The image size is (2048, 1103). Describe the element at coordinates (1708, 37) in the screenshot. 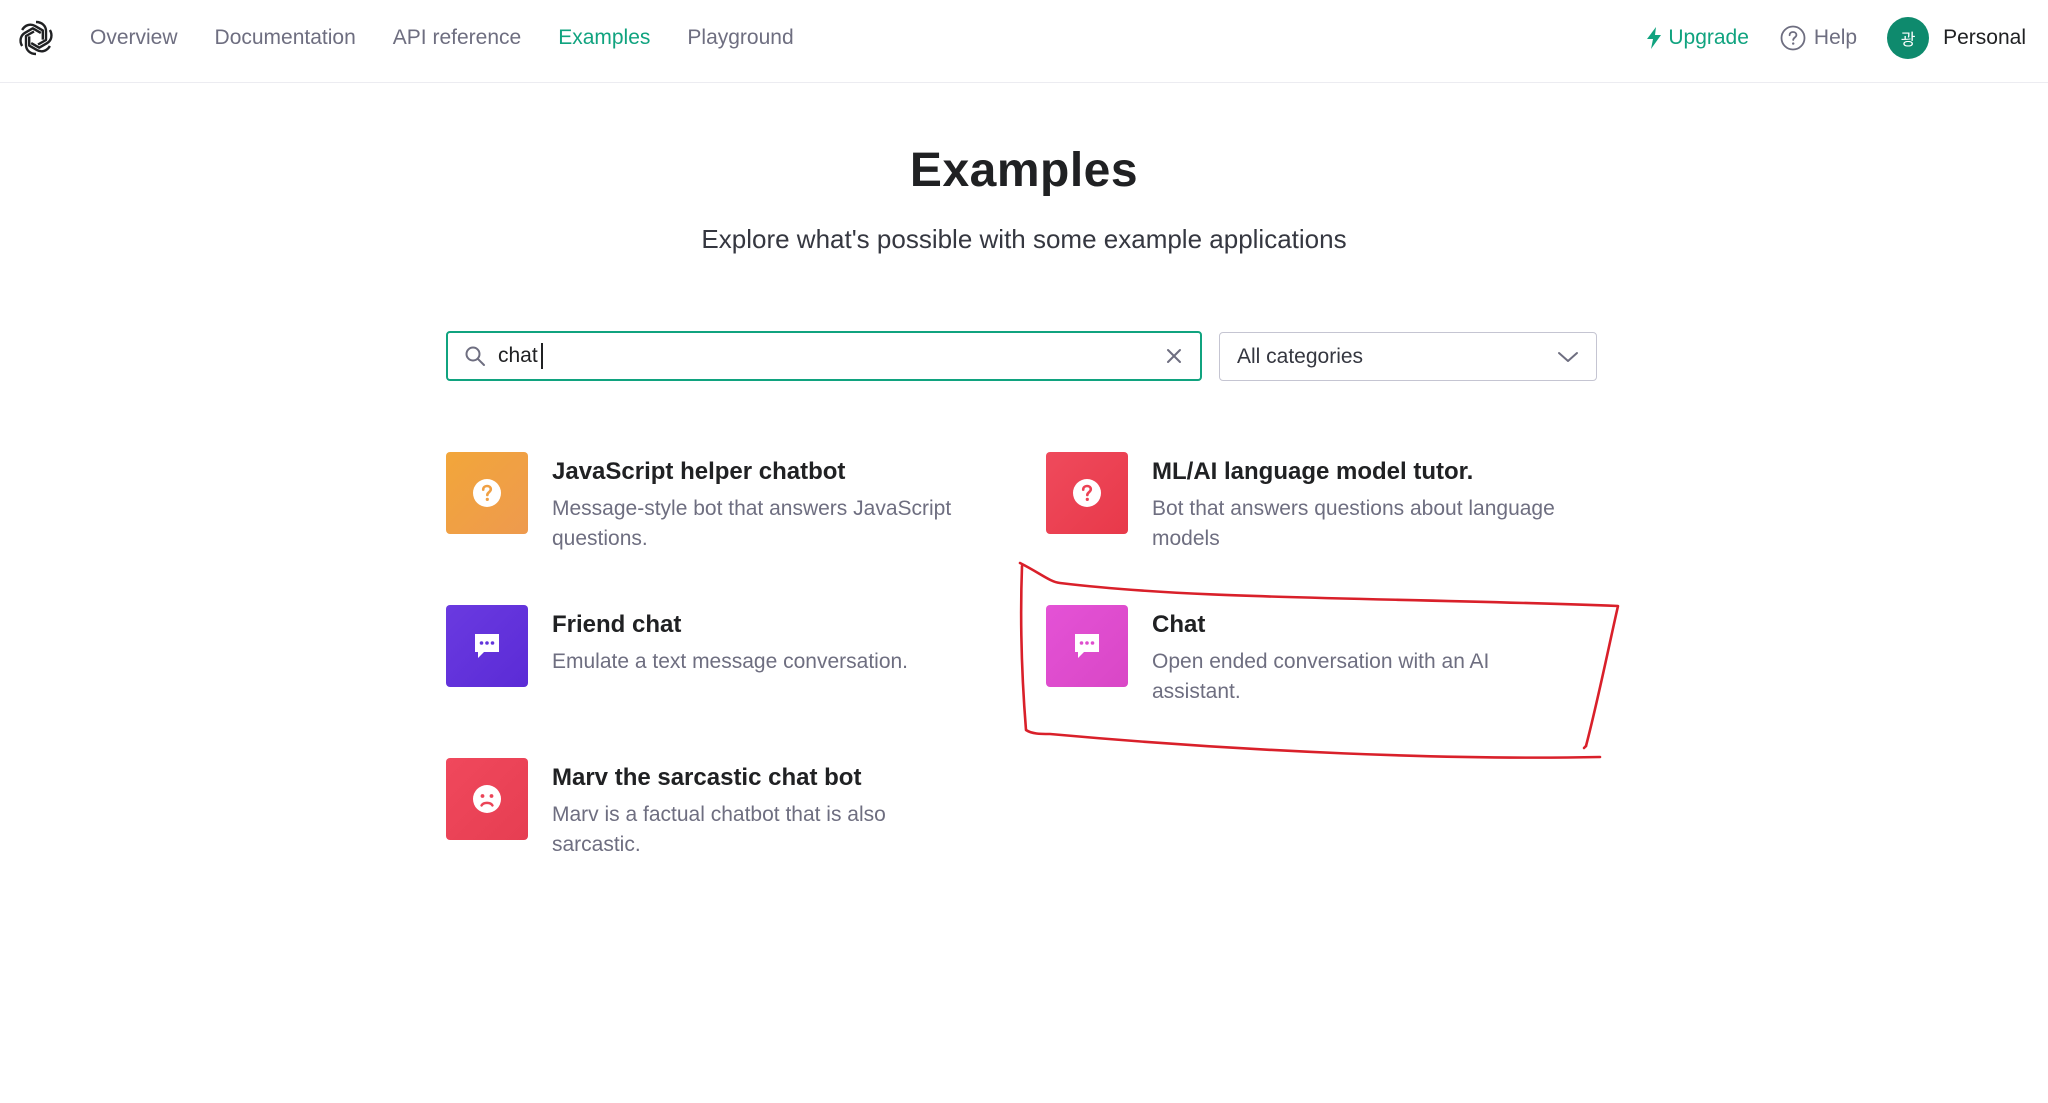

I see `upgrade-label: Upgrade` at that location.